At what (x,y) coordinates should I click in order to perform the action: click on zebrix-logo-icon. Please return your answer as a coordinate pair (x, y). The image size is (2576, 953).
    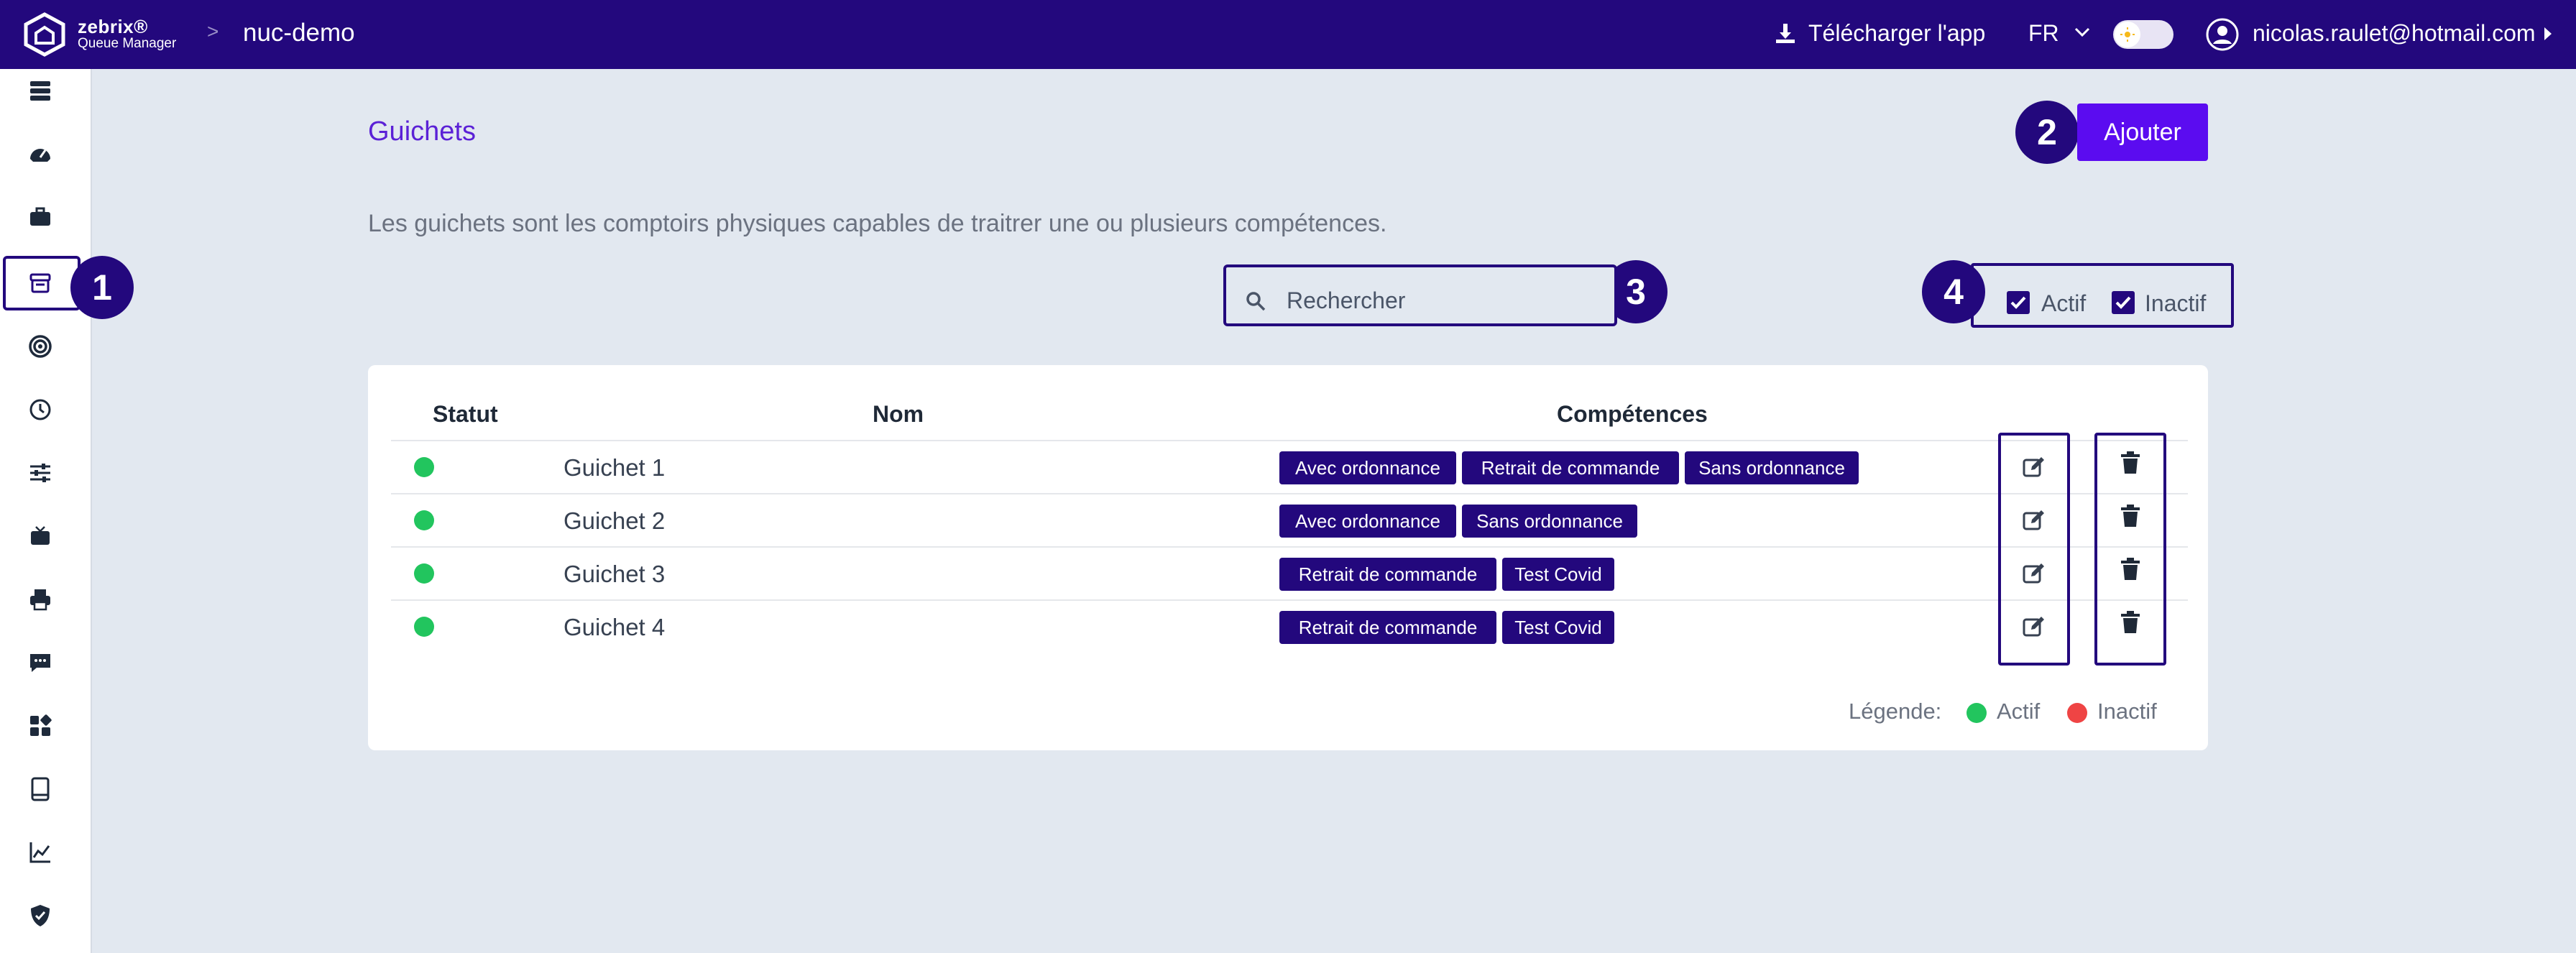
    Looking at the image, I should click on (45, 34).